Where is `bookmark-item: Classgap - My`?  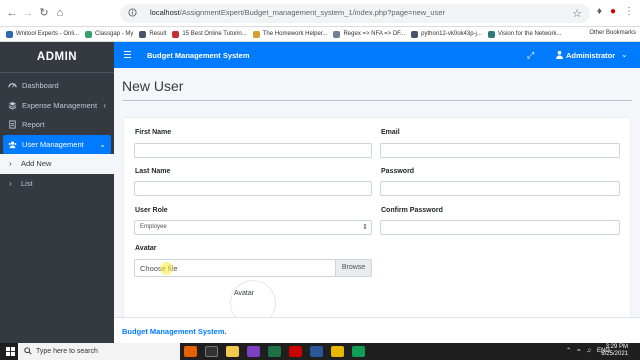
bookmark-item: Classgap - My is located at coordinates (109, 34).